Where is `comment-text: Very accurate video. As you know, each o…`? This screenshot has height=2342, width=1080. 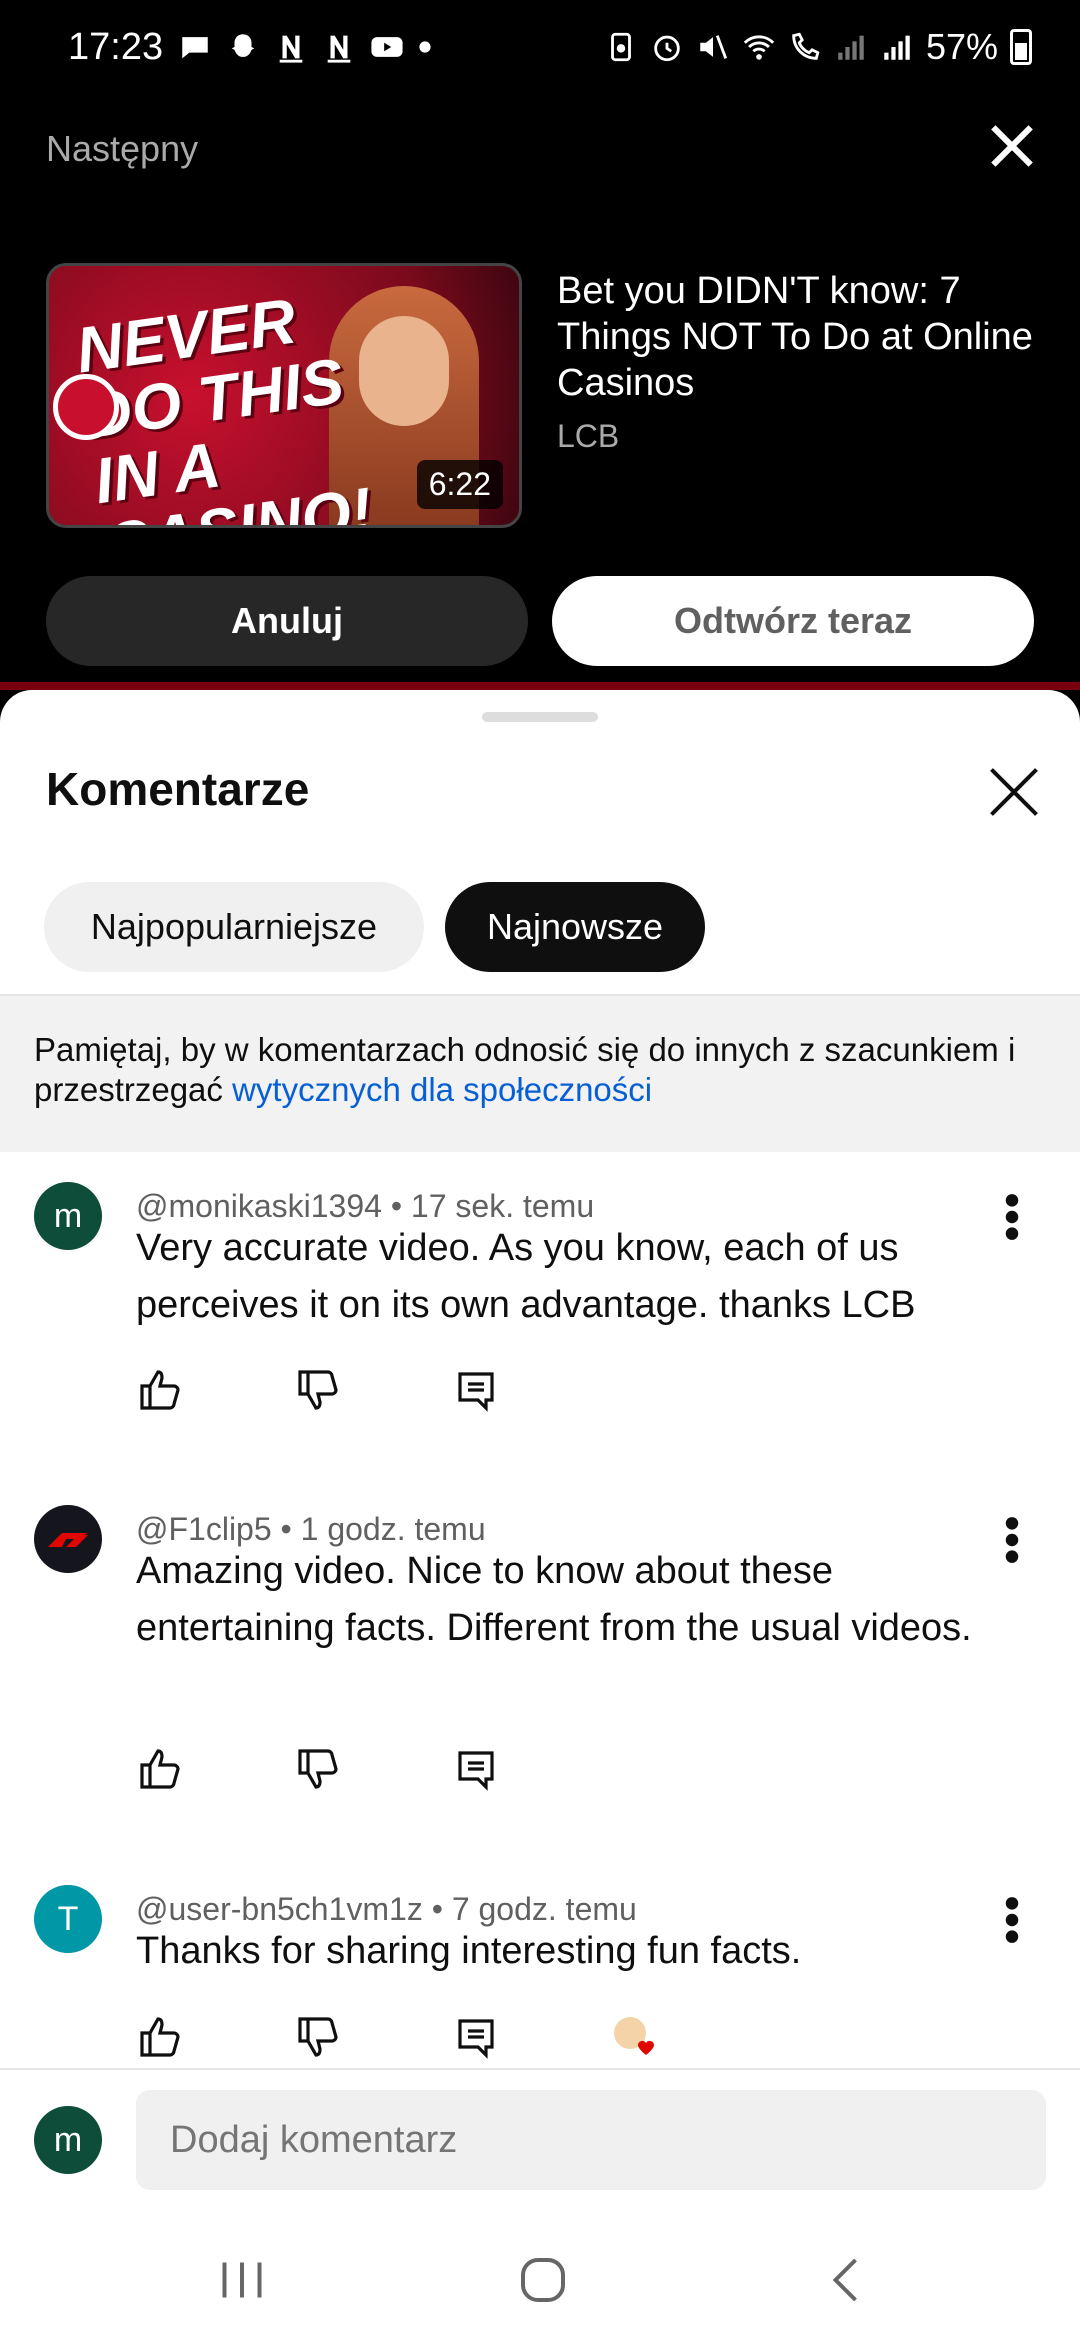
comment-text: Very accurate video. As you know, each o… is located at coordinates (526, 1276).